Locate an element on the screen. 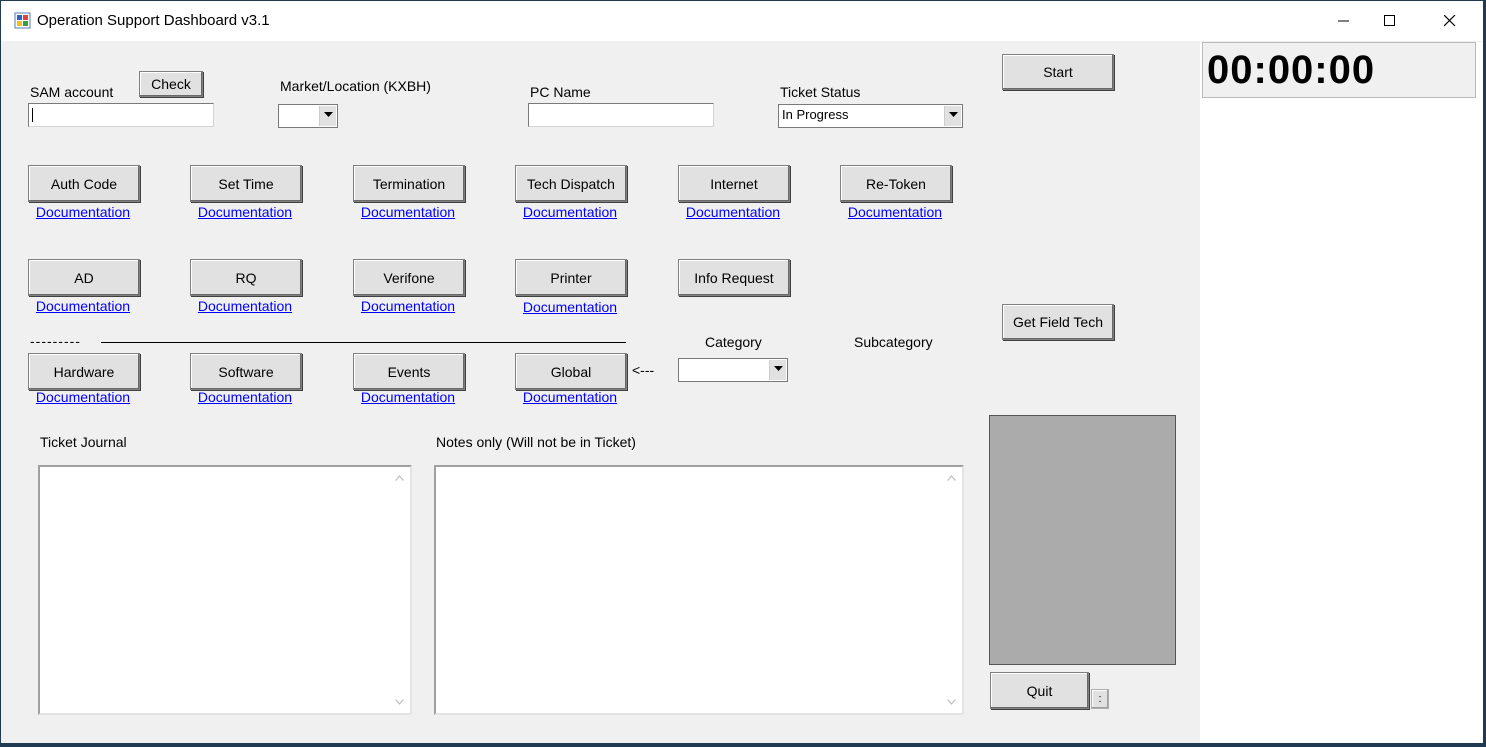 Image resolution: width=1486 pixels, height=747 pixels. notes-label: Notes only (Will not be in Ticket) is located at coordinates (536, 442).